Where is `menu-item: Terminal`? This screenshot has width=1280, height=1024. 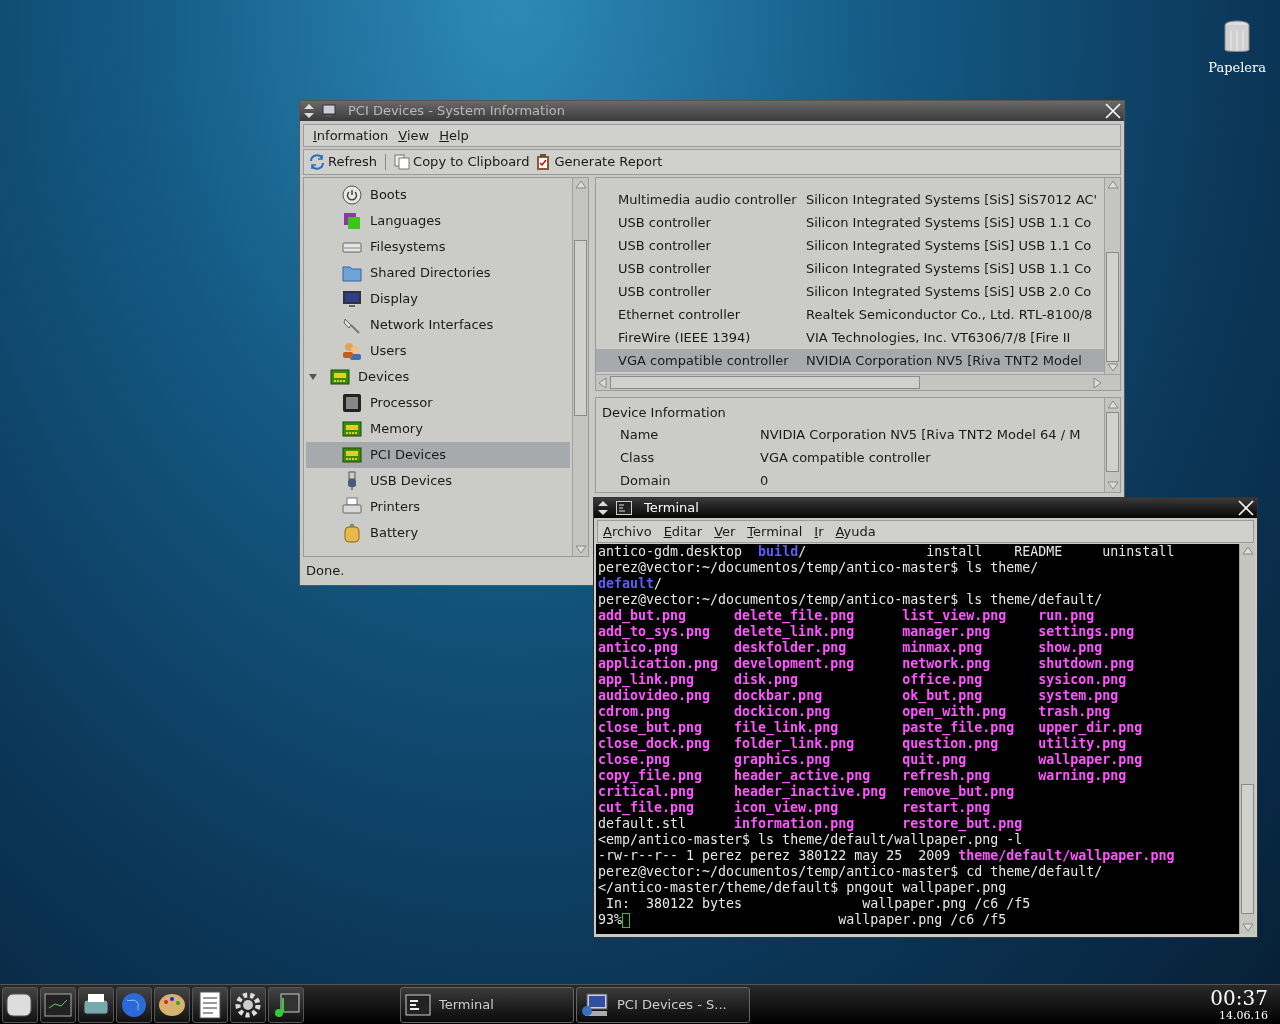
menu-item: Terminal is located at coordinates (775, 531).